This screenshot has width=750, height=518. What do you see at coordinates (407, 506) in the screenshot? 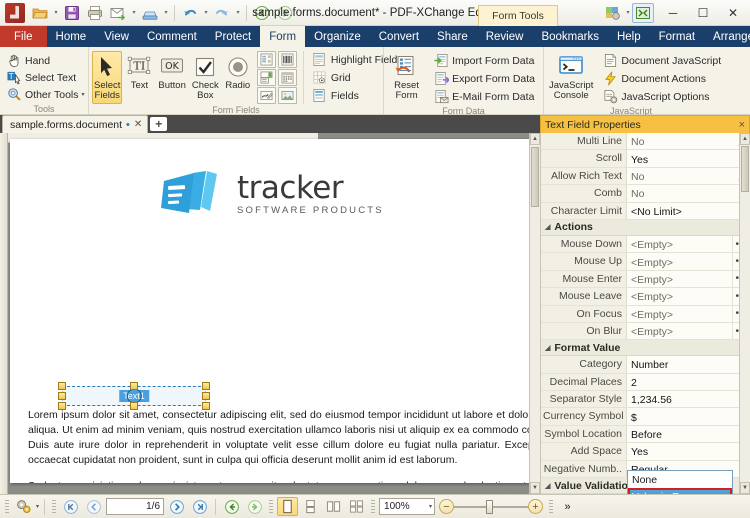
I see `zoom-level-input: 100% ▾` at bounding box center [407, 506].